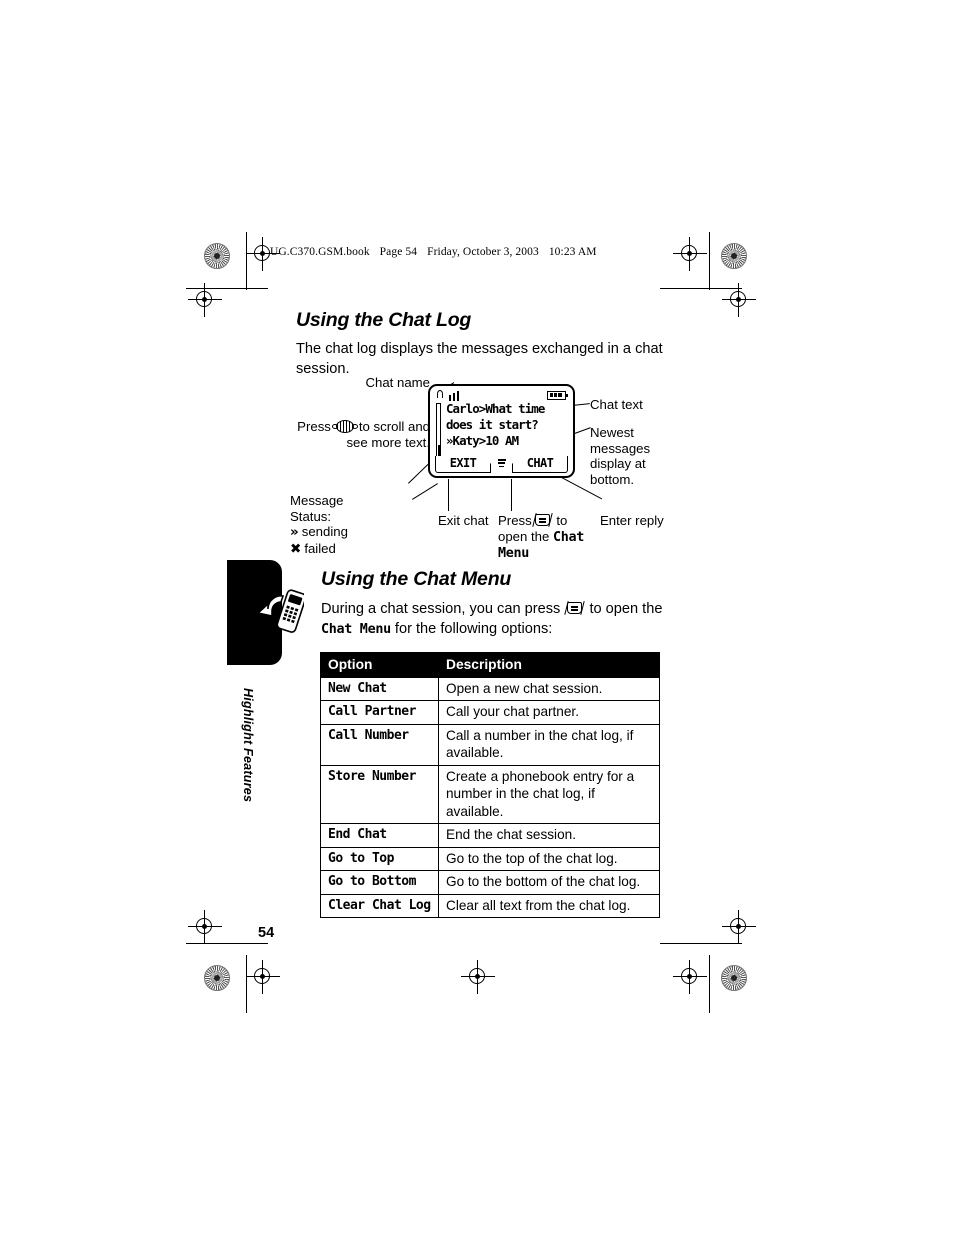 The image size is (954, 1235). I want to click on chat-menu-paragraph-after: to open the, so click(626, 609).